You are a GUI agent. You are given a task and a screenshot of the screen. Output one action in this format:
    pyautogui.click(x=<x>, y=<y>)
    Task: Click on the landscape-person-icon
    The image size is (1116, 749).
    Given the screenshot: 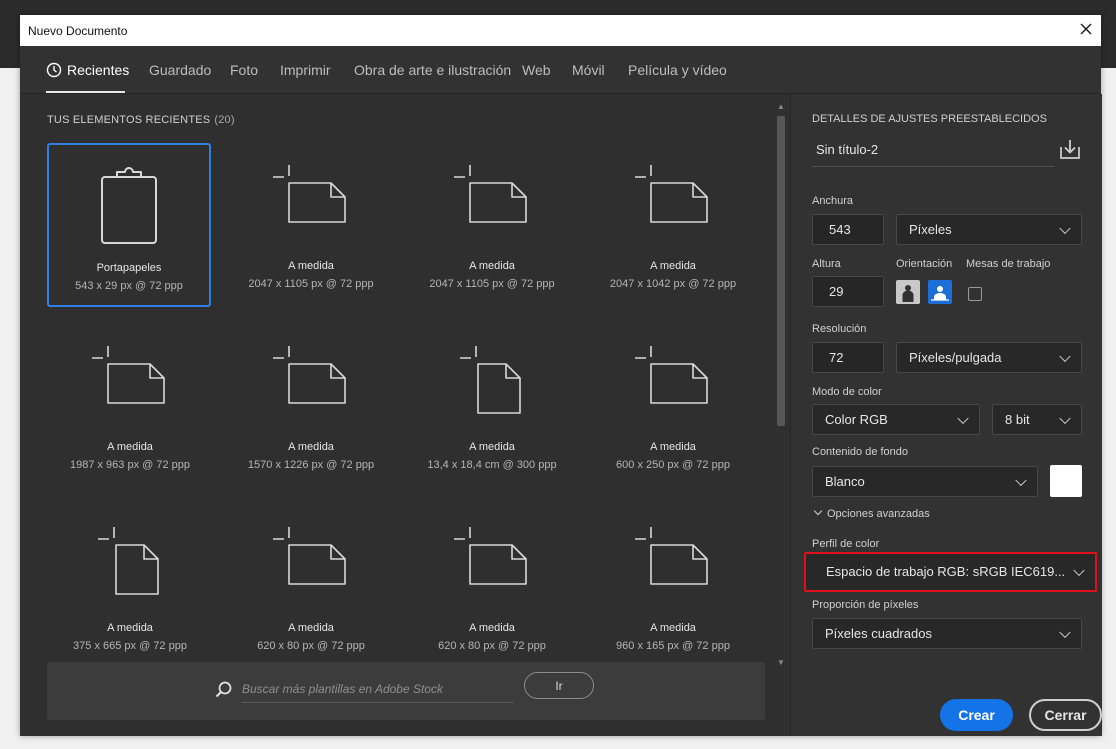 What is the action you would take?
    pyautogui.click(x=940, y=293)
    